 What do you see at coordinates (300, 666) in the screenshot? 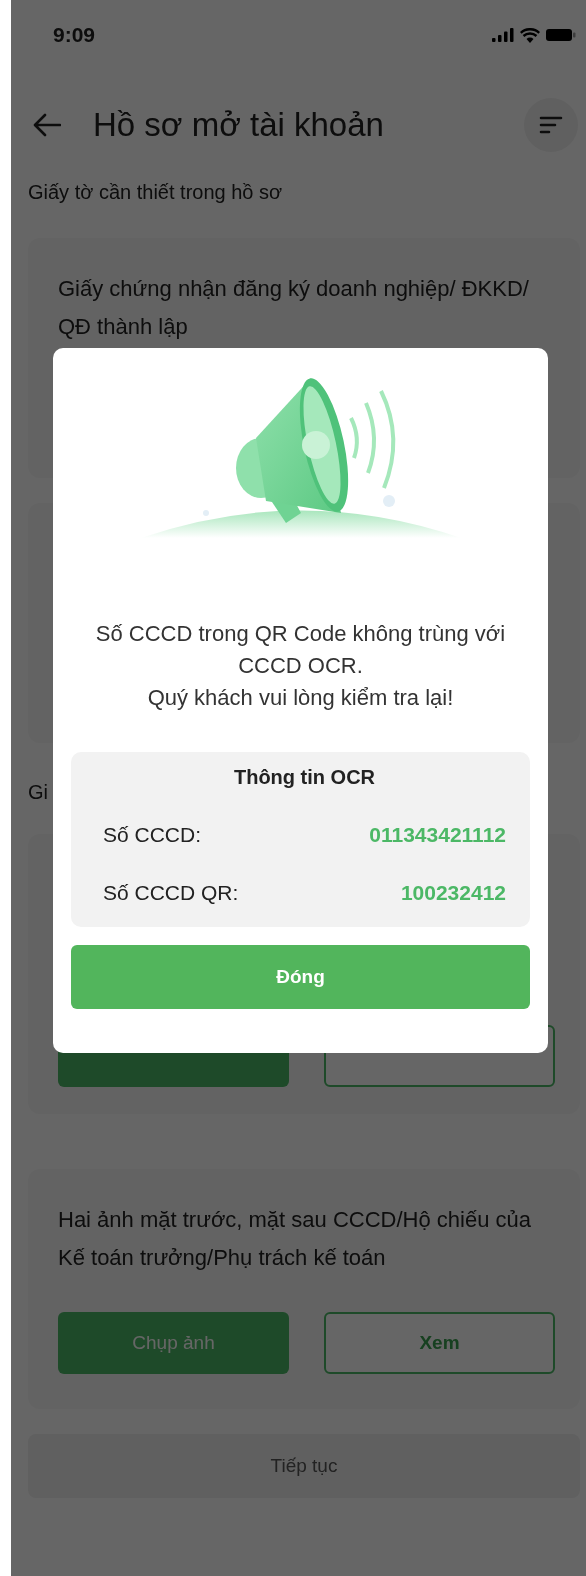
I see `alert-message: Số CCCD trong QR Code không trùng với CCCD OCR. Quý khách vui lòng kiểm tra lại!` at bounding box center [300, 666].